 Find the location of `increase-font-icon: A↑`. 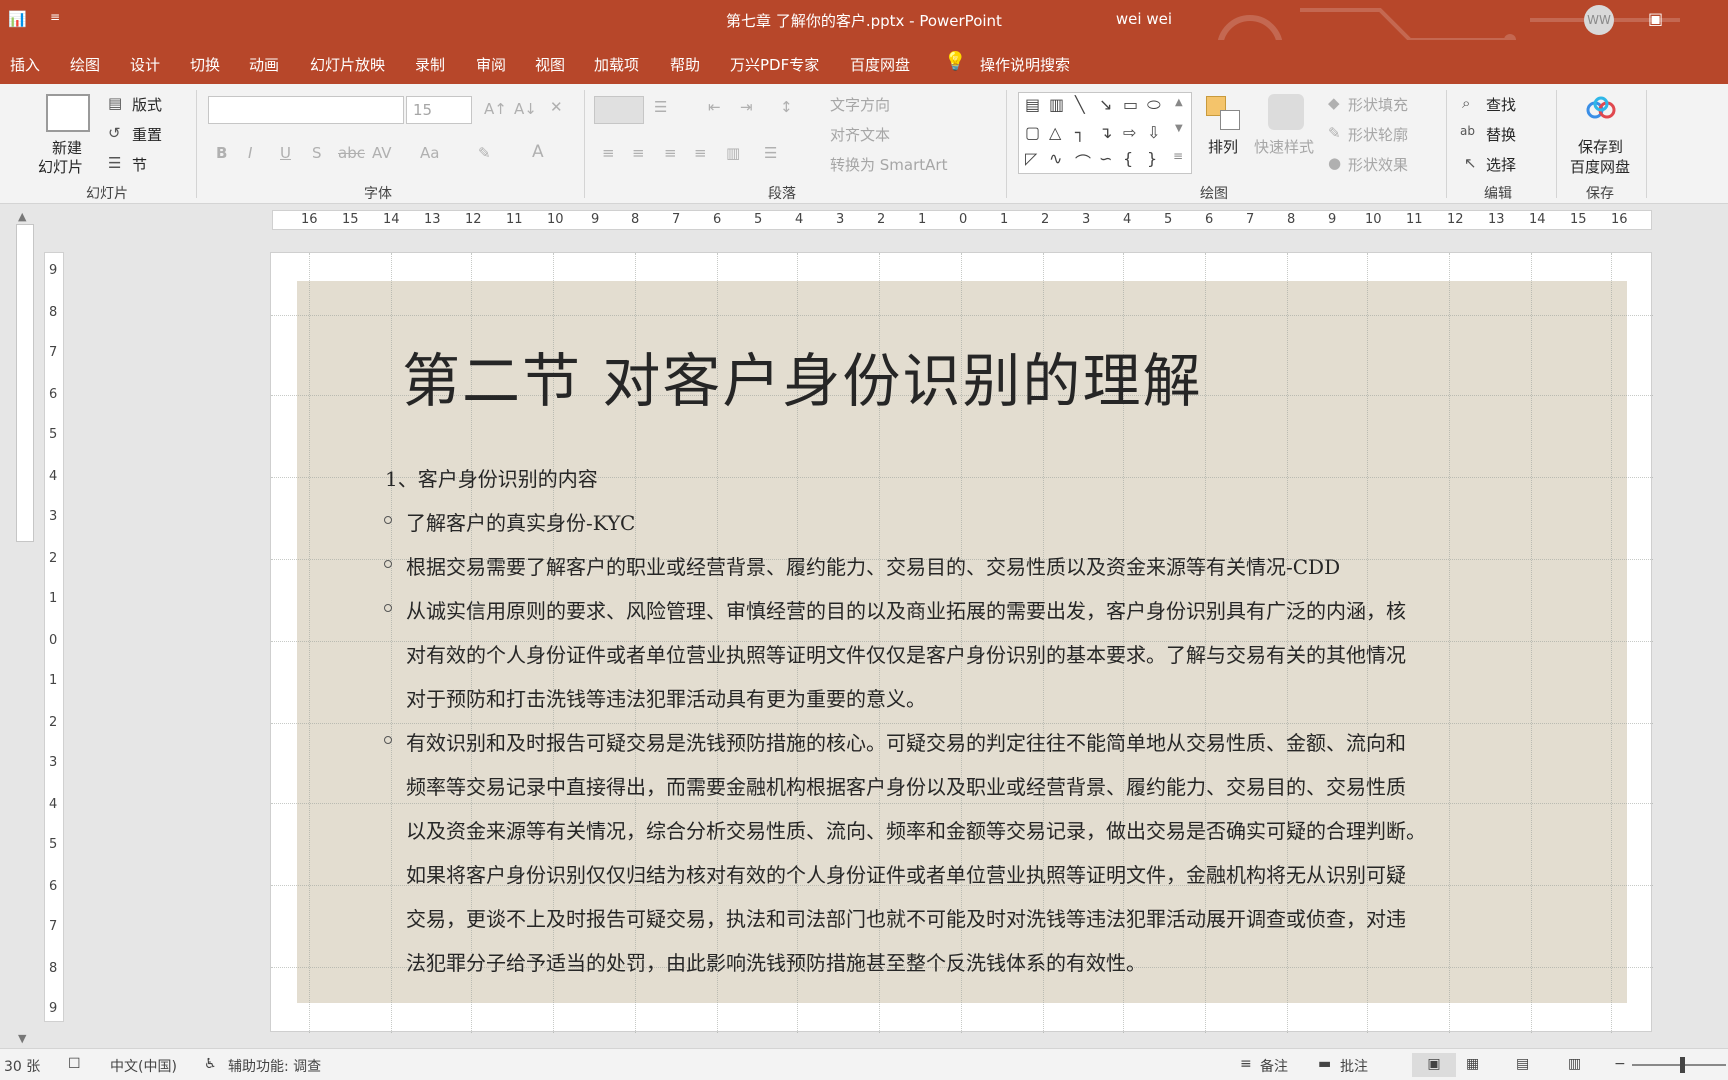

increase-font-icon: A↑ is located at coordinates (495, 109).